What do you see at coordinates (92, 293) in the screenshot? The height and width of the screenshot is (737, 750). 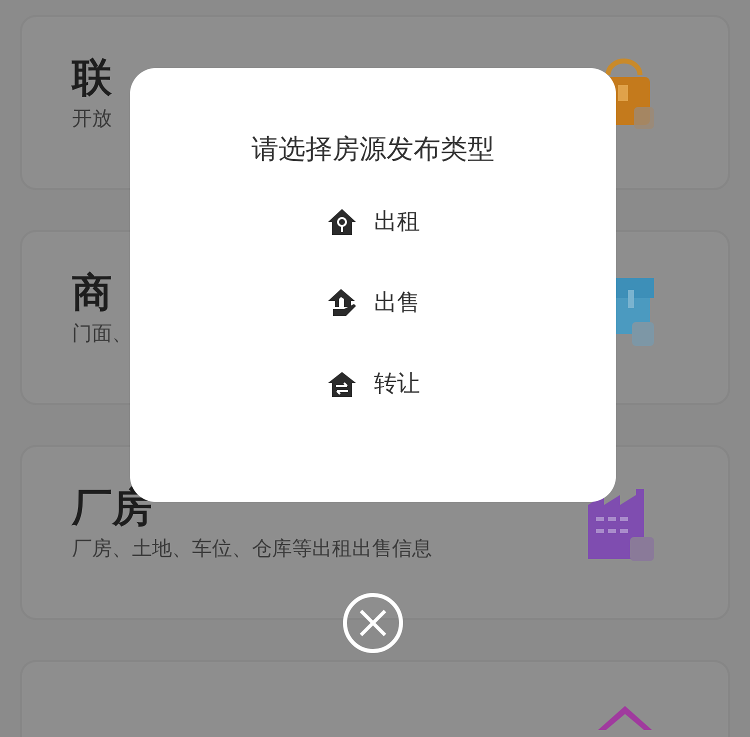 I see `card-title: 商` at bounding box center [92, 293].